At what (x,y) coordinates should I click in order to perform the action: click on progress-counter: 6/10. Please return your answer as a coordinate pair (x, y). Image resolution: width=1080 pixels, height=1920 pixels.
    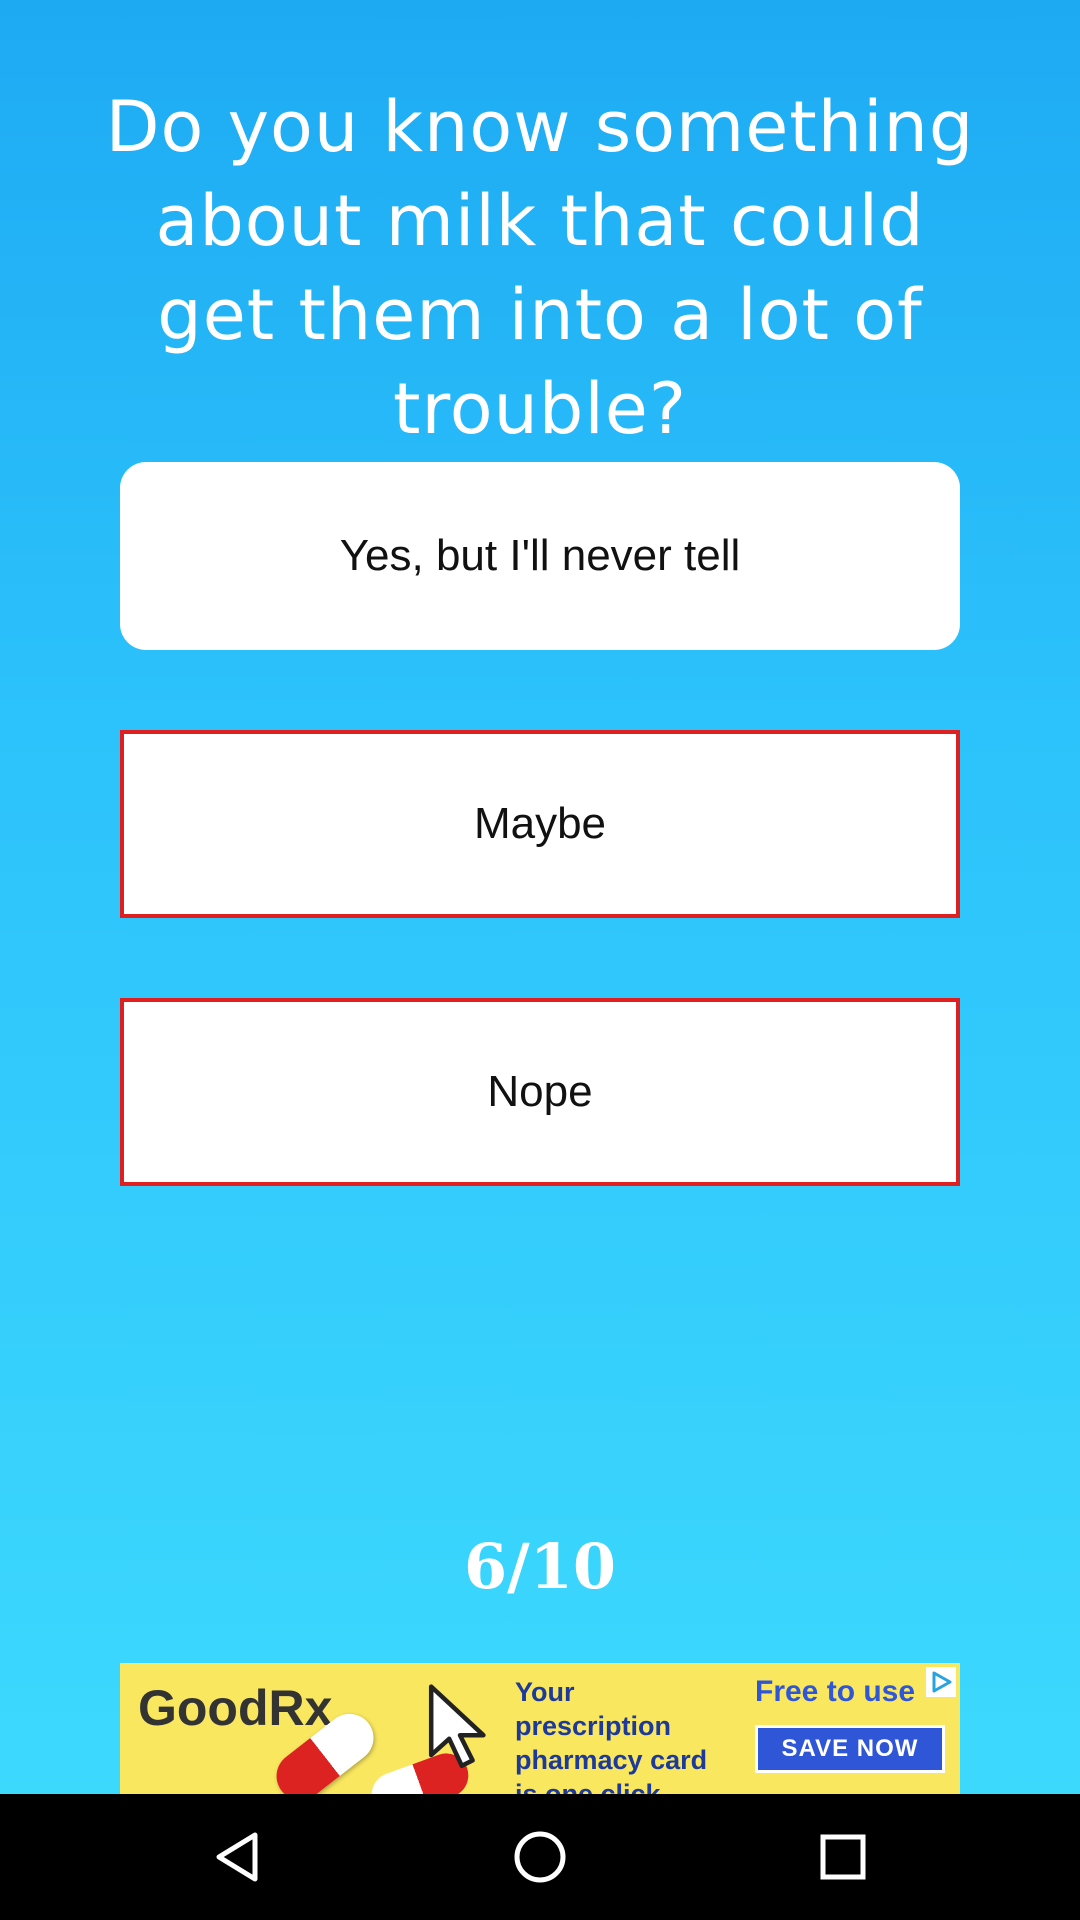
    Looking at the image, I should click on (540, 1566).